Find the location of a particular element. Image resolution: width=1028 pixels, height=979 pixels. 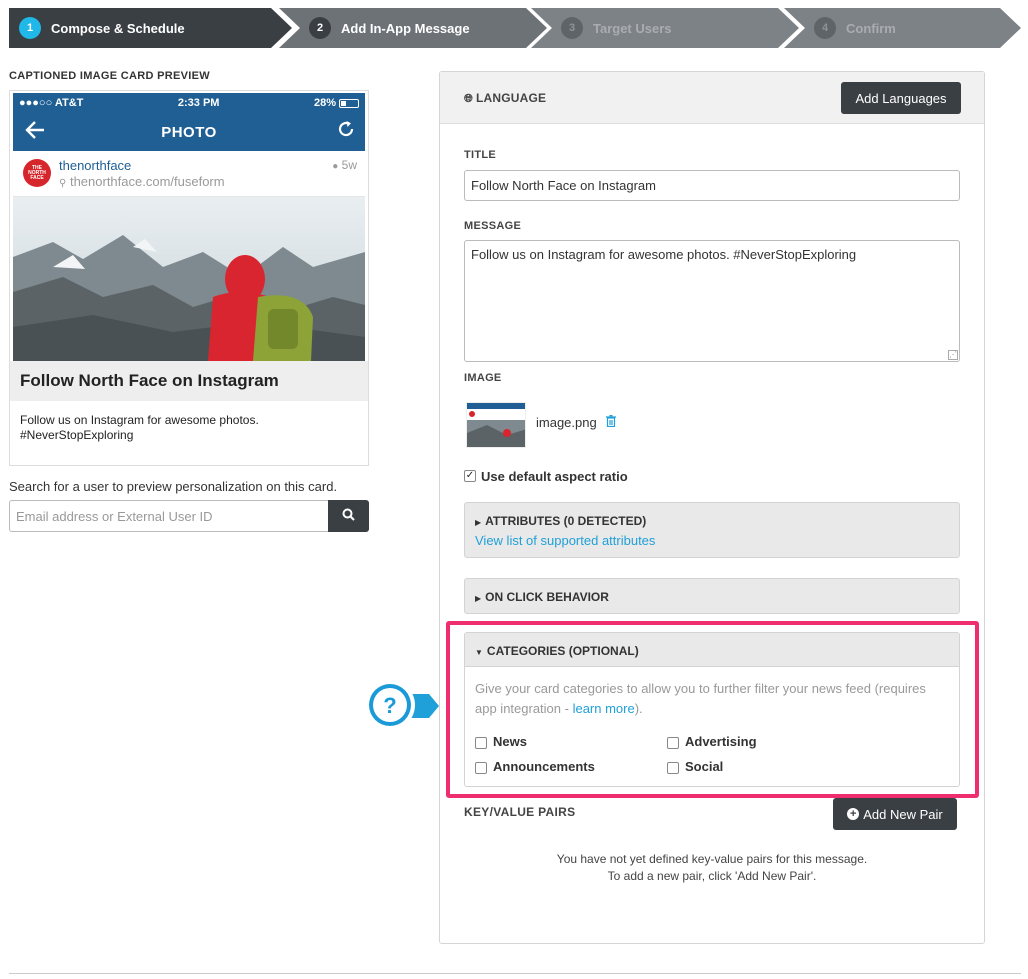

category-news-label: News is located at coordinates (510, 741).